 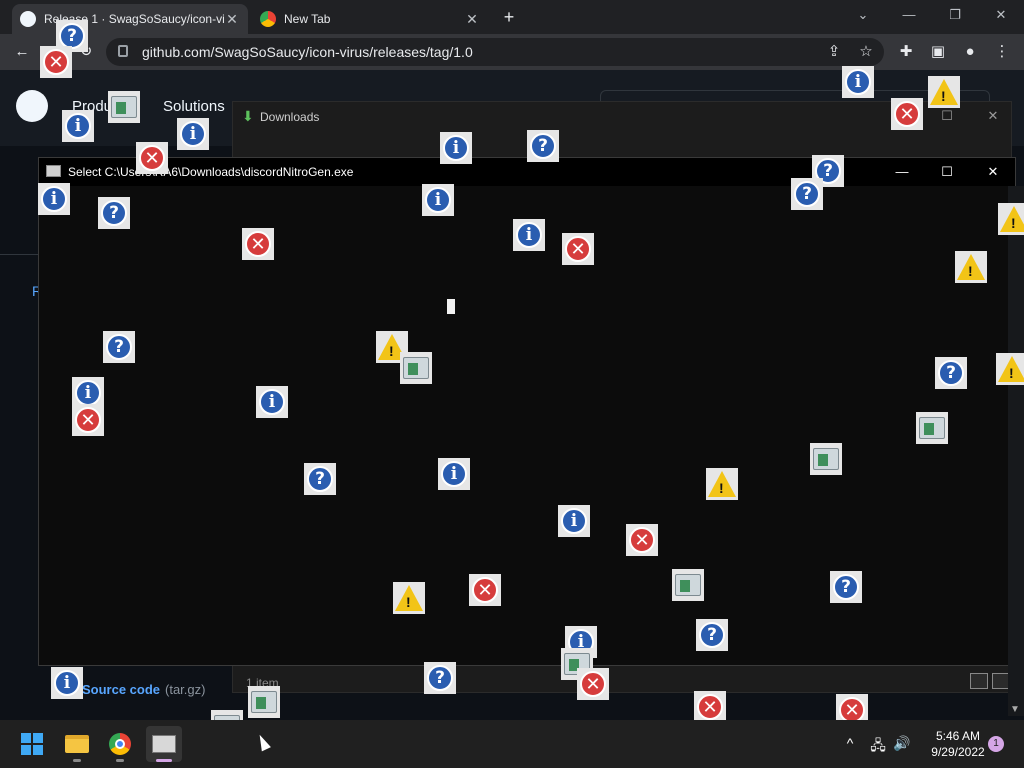 What do you see at coordinates (902, 172) in the screenshot?
I see `console-minimize-button: —` at bounding box center [902, 172].